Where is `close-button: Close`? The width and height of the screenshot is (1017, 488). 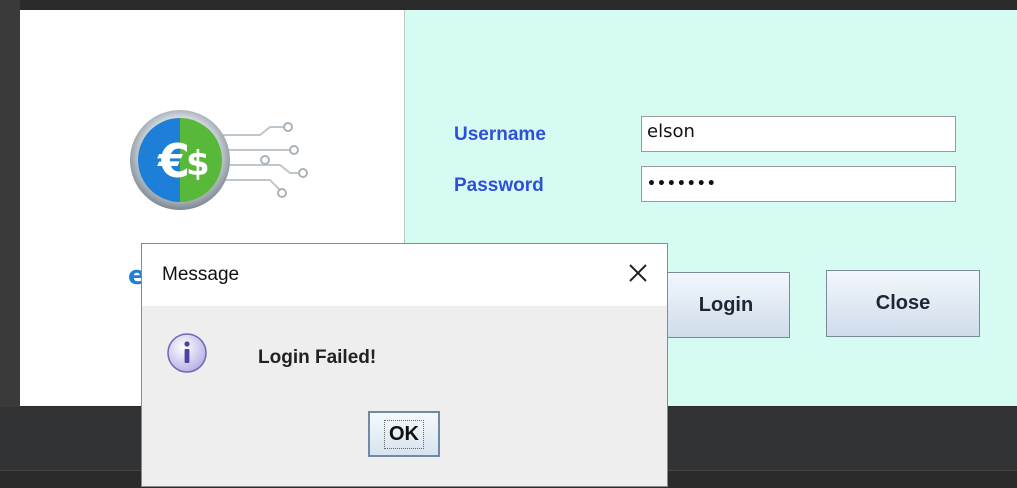
close-button: Close is located at coordinates (903, 303).